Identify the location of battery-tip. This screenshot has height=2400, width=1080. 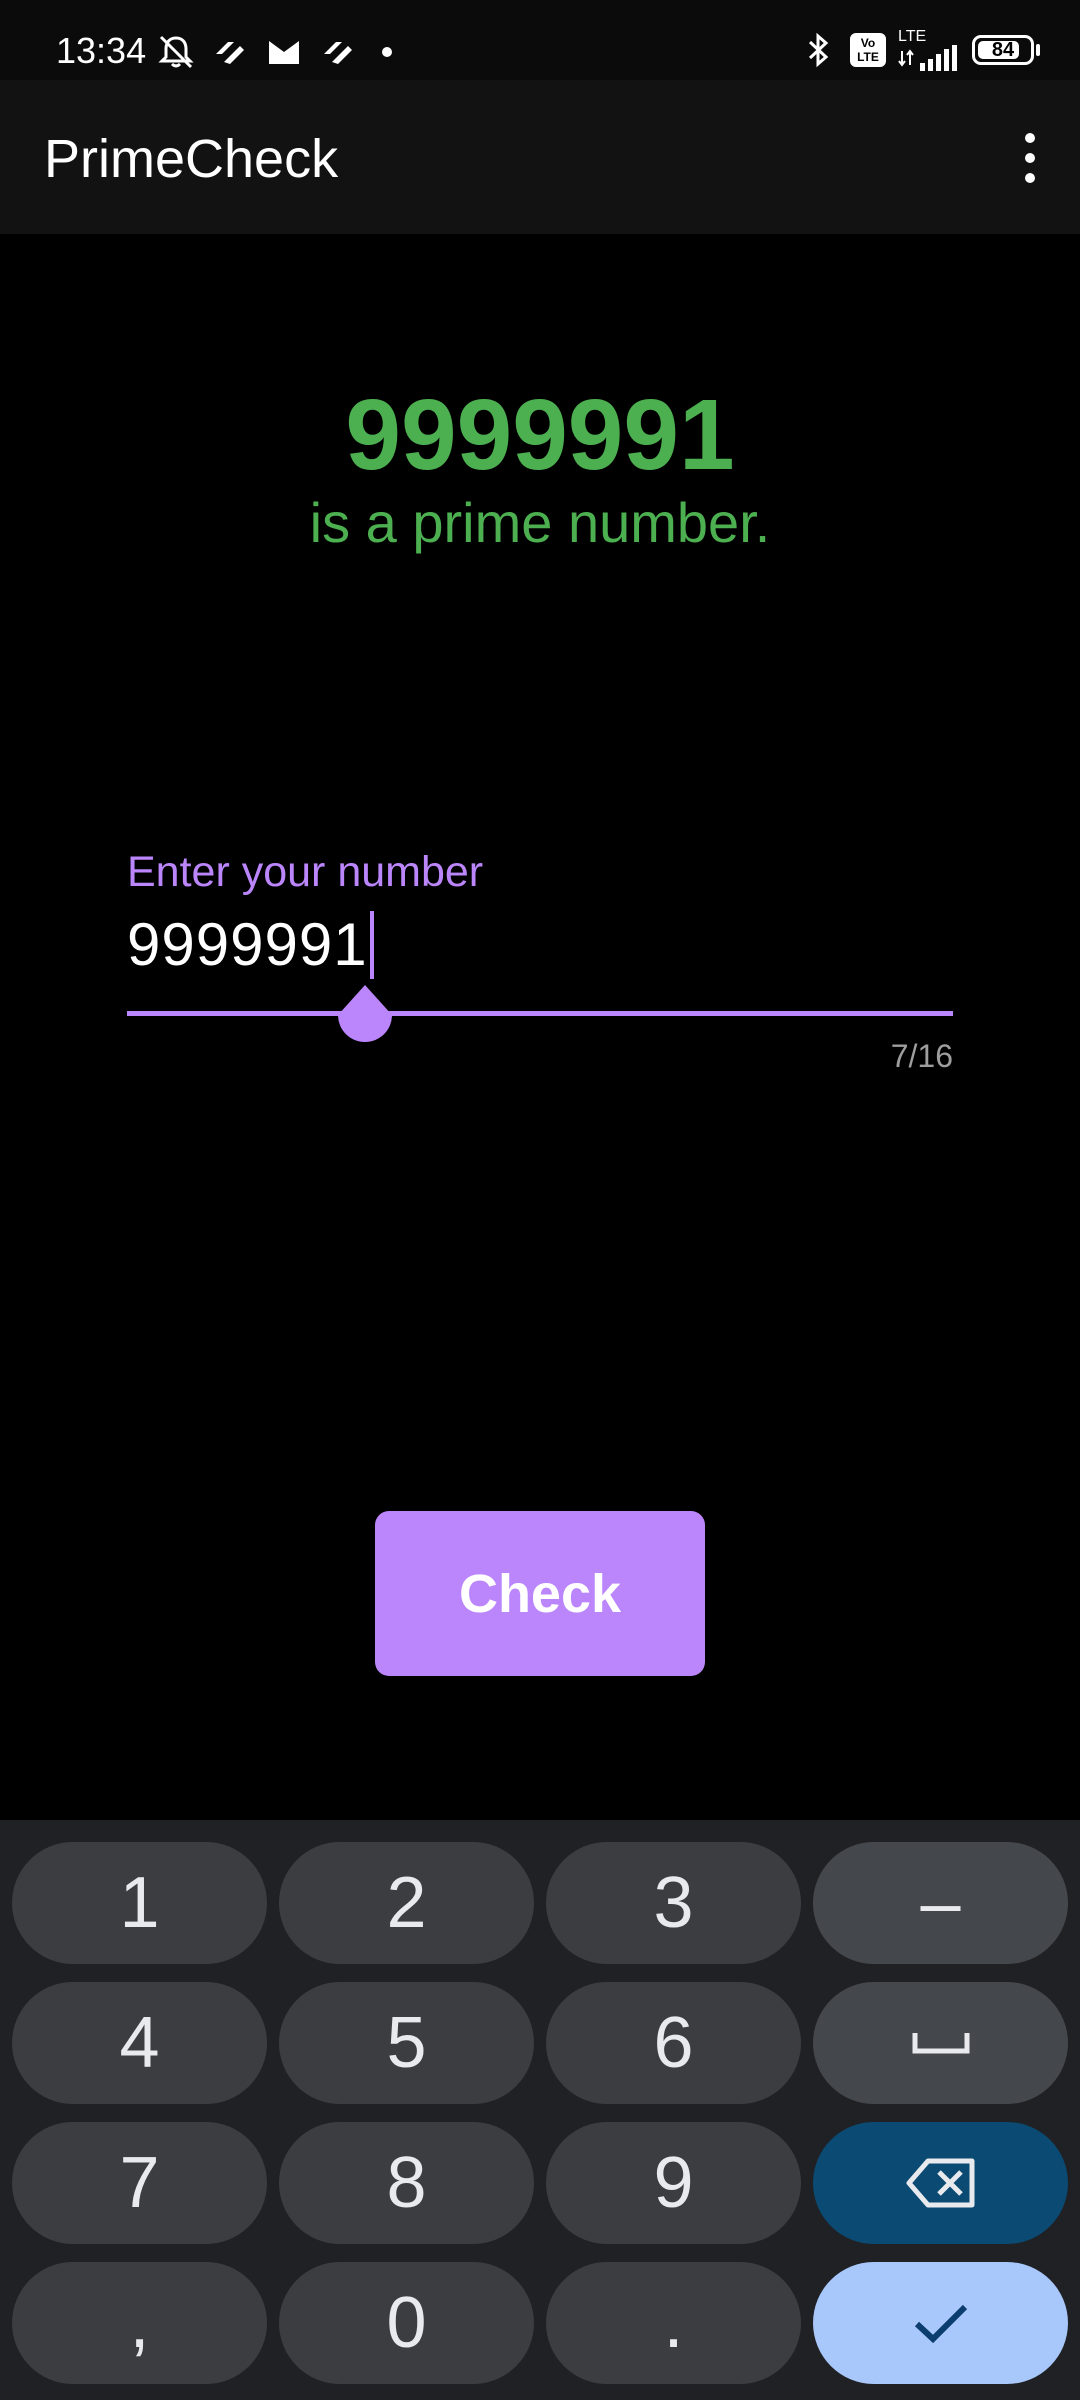
(1038, 50).